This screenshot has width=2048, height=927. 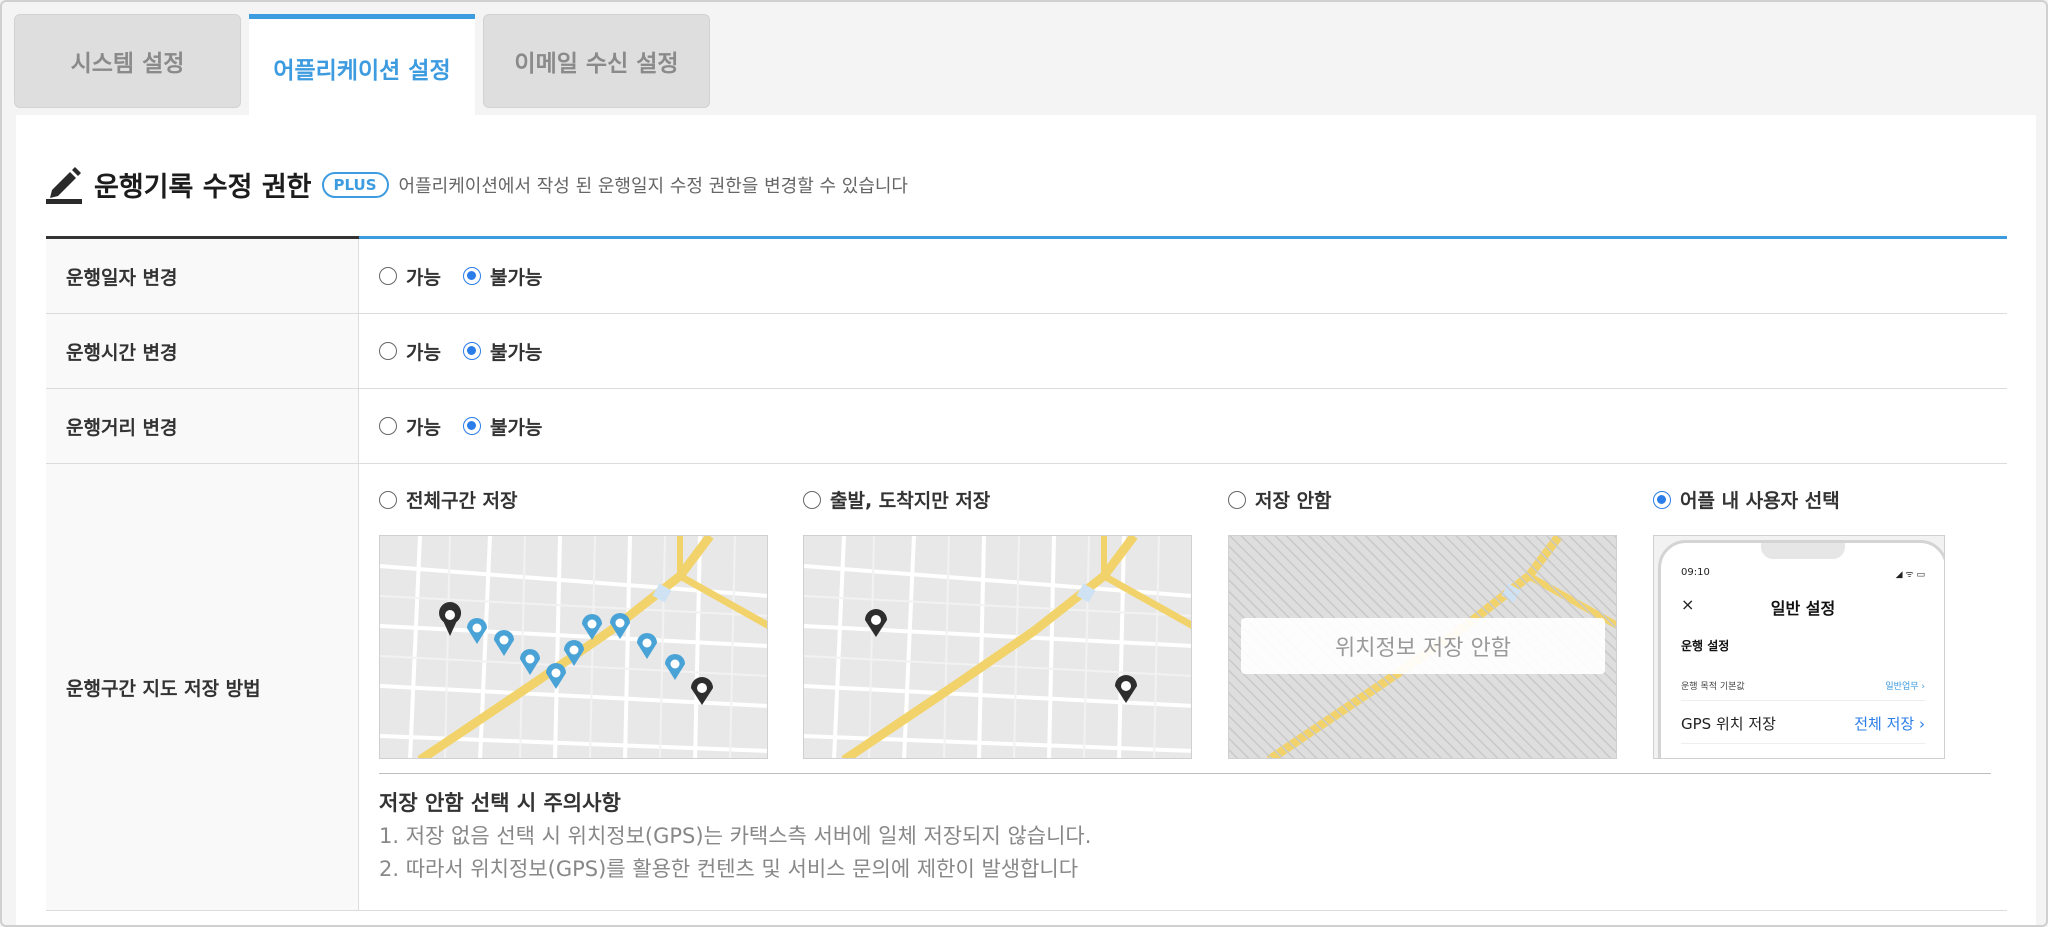 I want to click on radio-endpoints-only: 출발, 도착지만 저장, so click(x=896, y=499).